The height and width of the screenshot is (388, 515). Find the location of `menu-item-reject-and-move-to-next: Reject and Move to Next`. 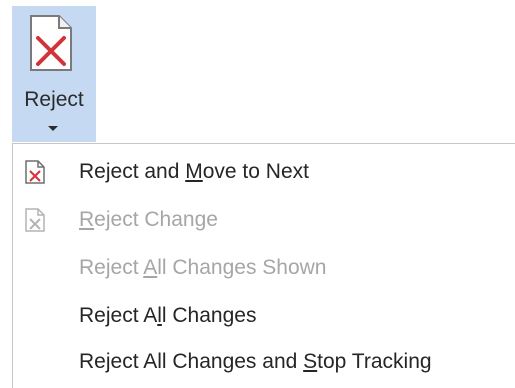

menu-item-reject-and-move-to-next: Reject and Move to Next is located at coordinates (264, 172).